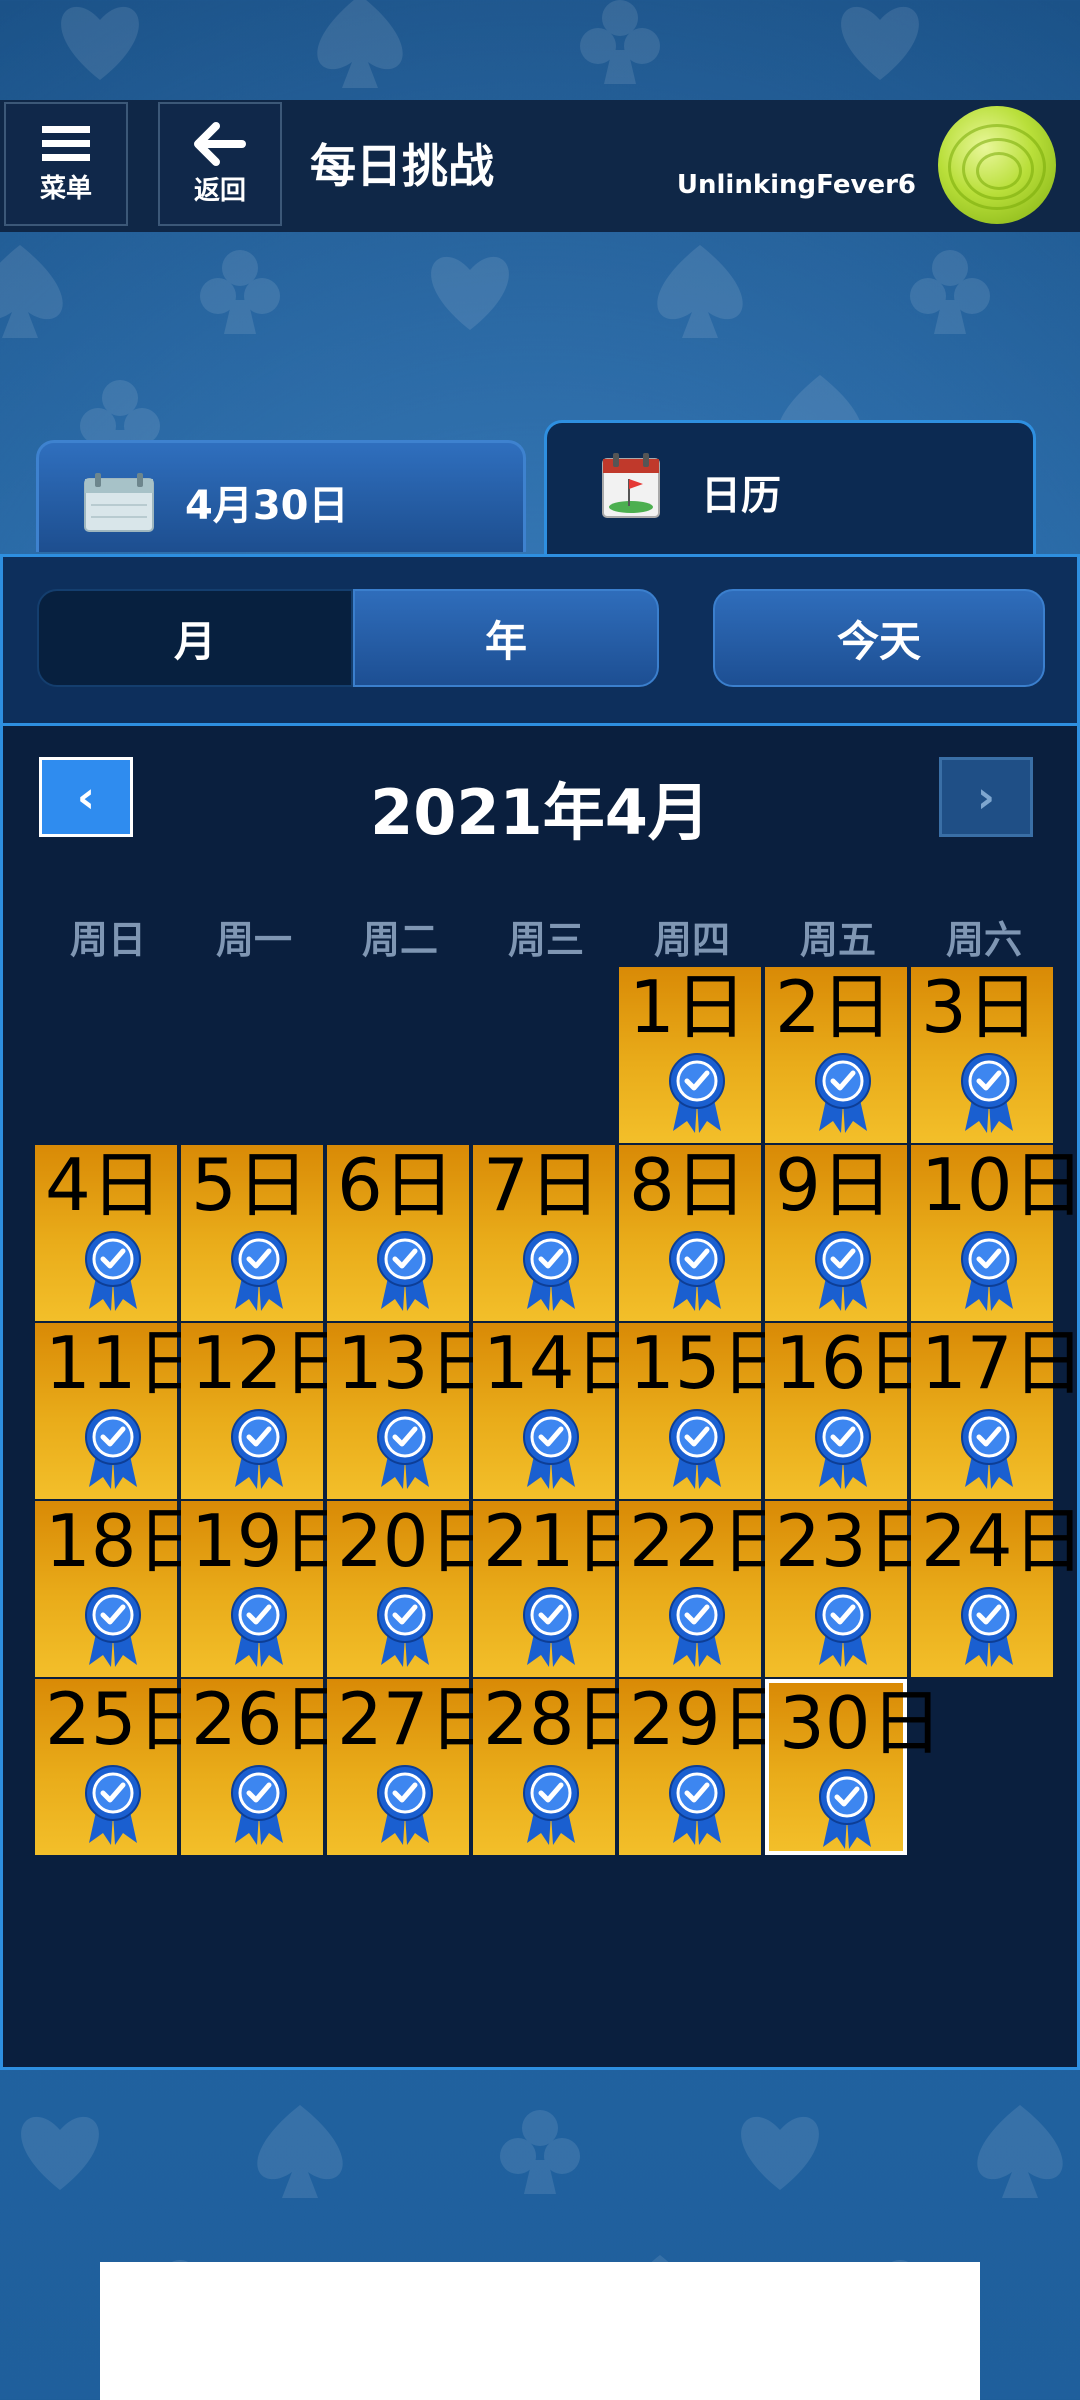 The image size is (1080, 2400). What do you see at coordinates (250, 1185) in the screenshot?
I see `day-number: 5日` at bounding box center [250, 1185].